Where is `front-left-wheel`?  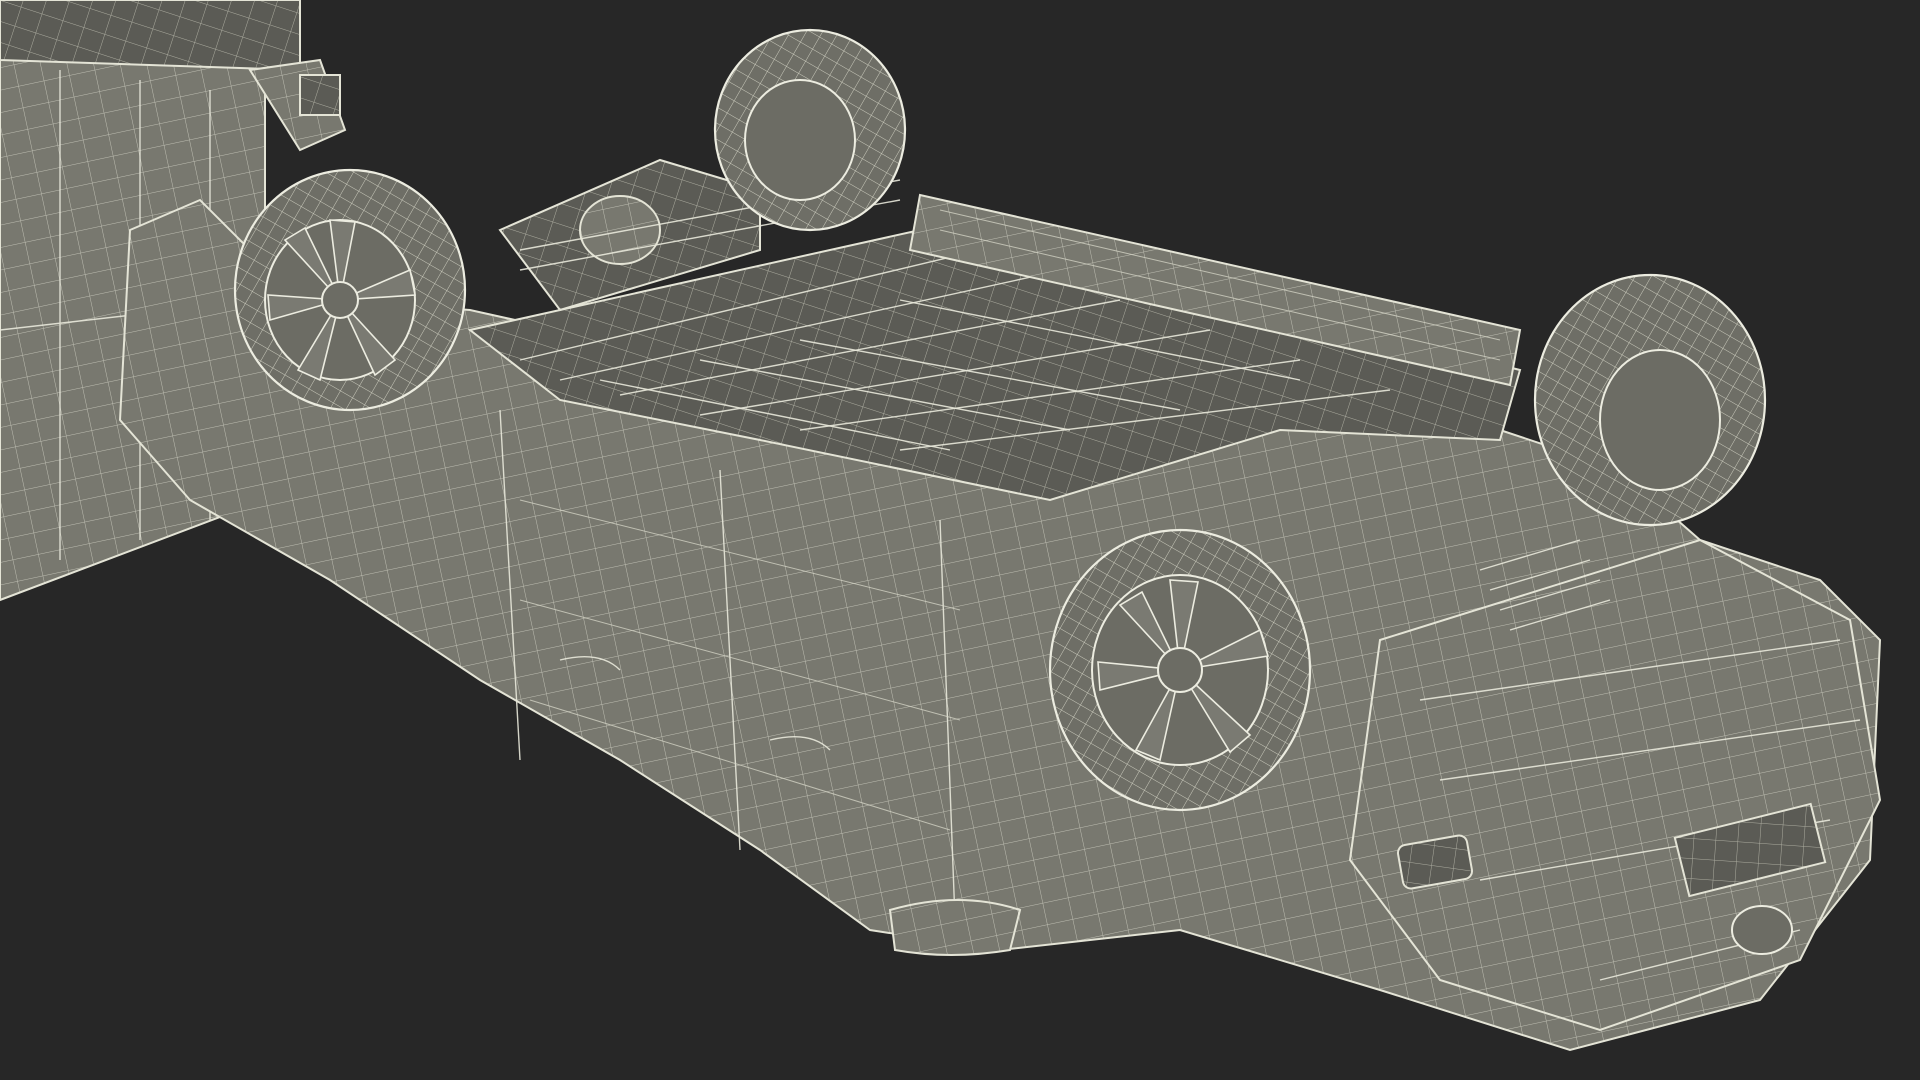 front-left-wheel is located at coordinates (1180, 670).